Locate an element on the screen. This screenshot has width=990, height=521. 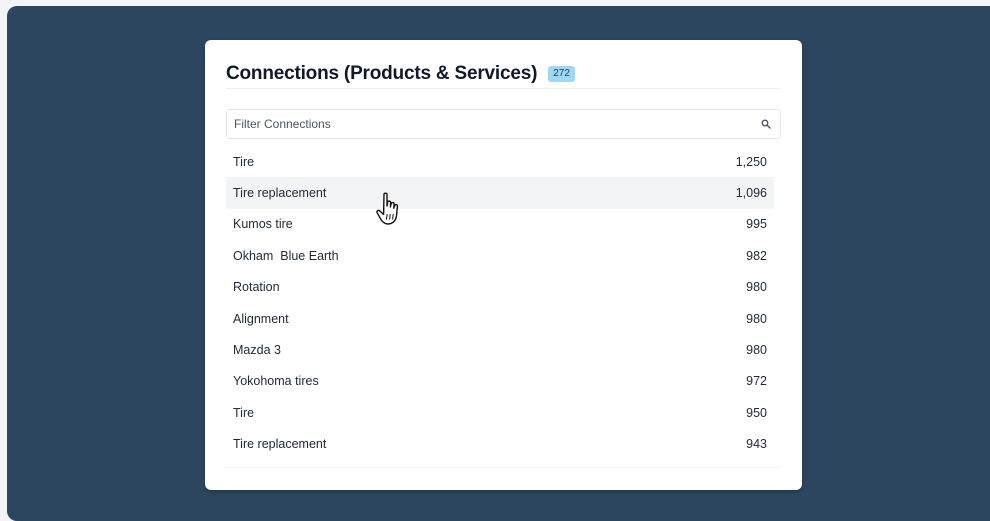
list-item: Mazda 3 980 is located at coordinates (500, 349).